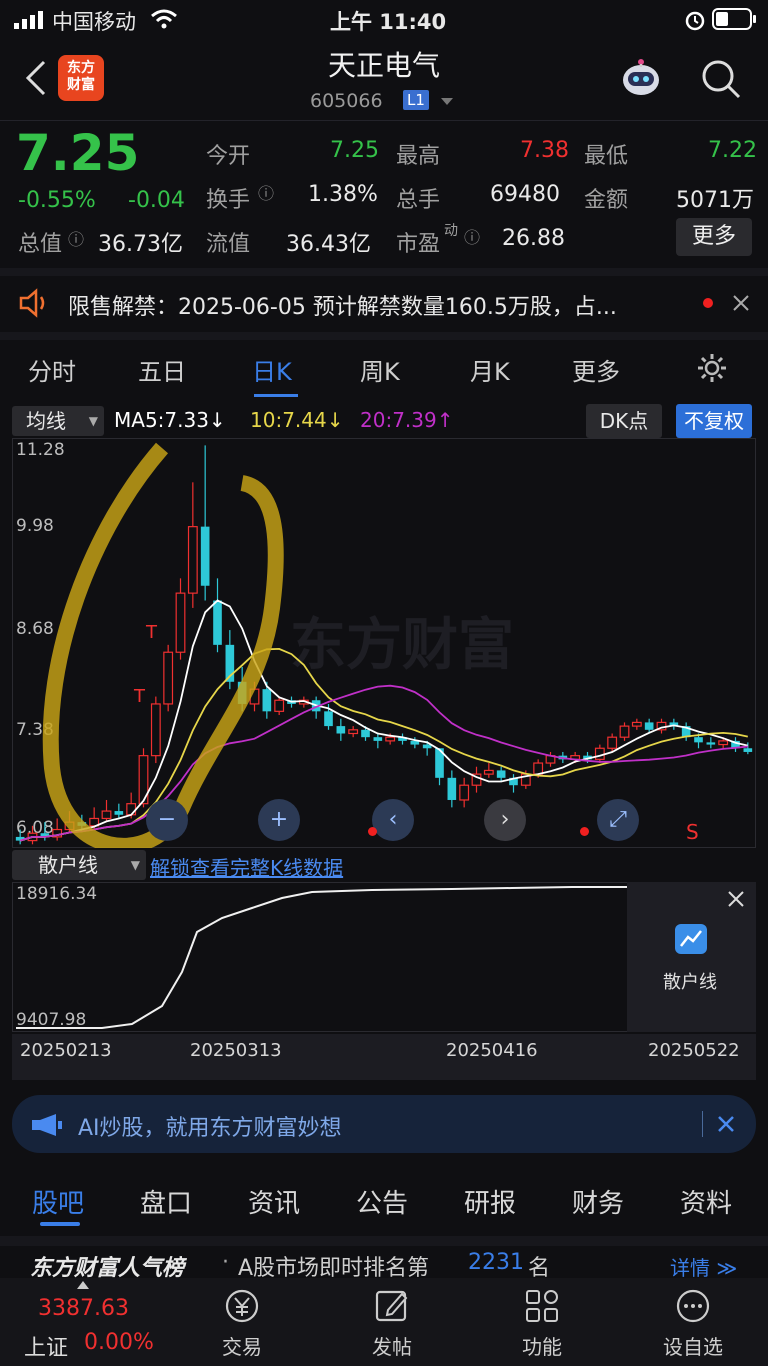 The image size is (768, 1366). Describe the element at coordinates (297, 420) in the screenshot. I see `ma10-label: 10:7.44↓` at that location.